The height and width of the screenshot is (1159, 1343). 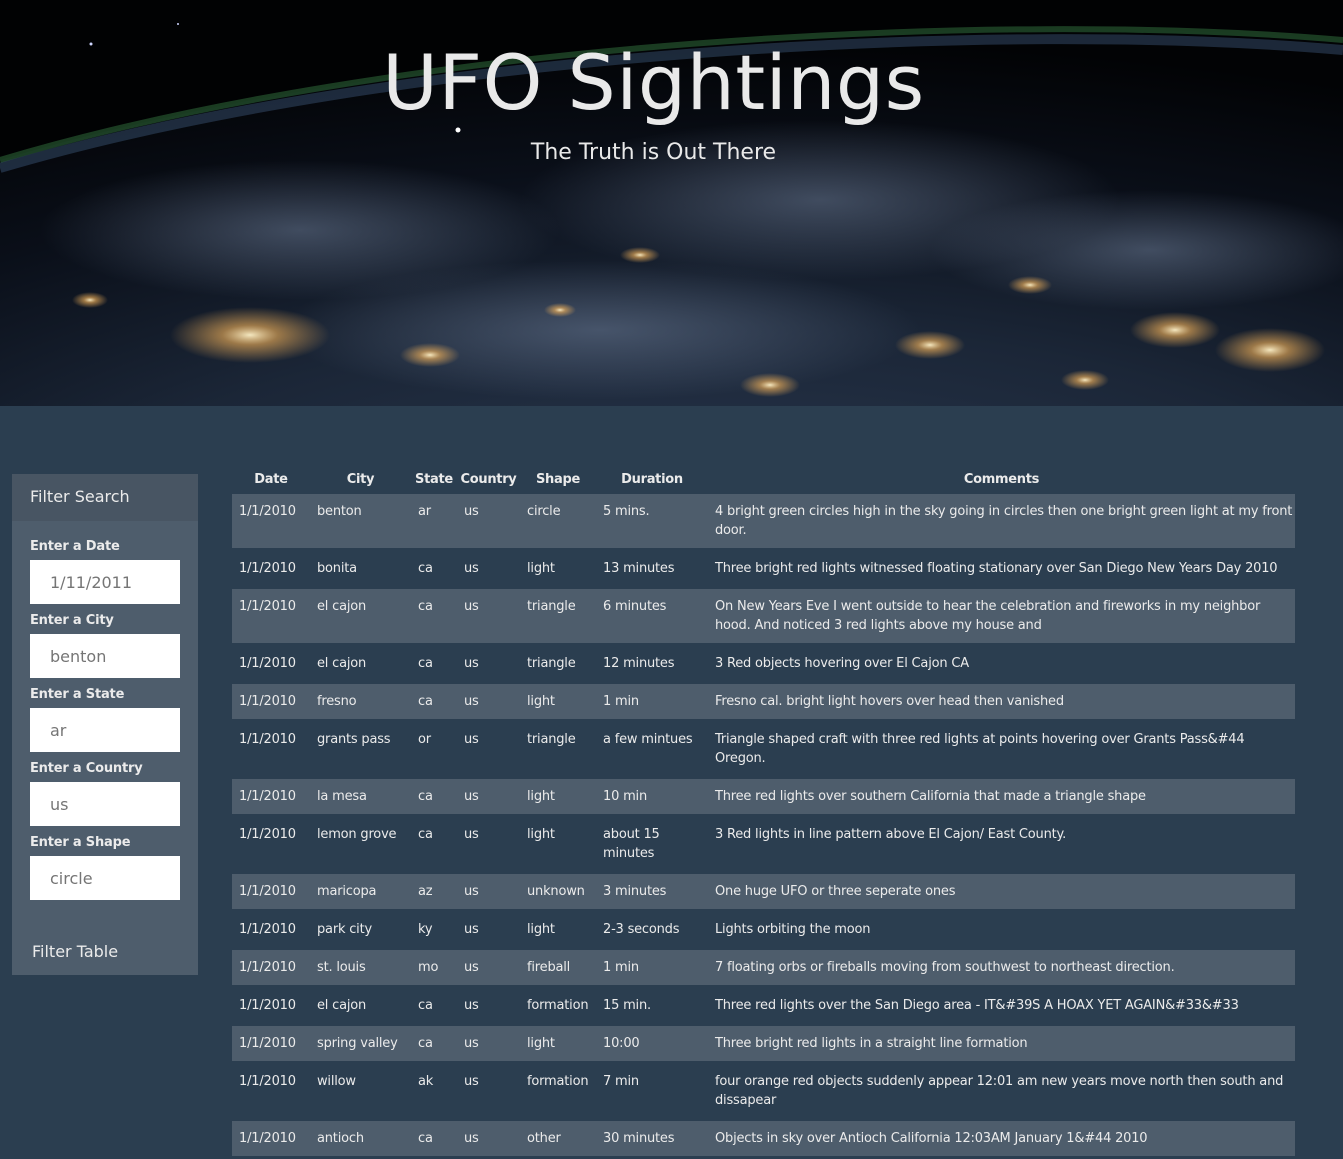 What do you see at coordinates (434, 479) in the screenshot?
I see `column-header-state: State` at bounding box center [434, 479].